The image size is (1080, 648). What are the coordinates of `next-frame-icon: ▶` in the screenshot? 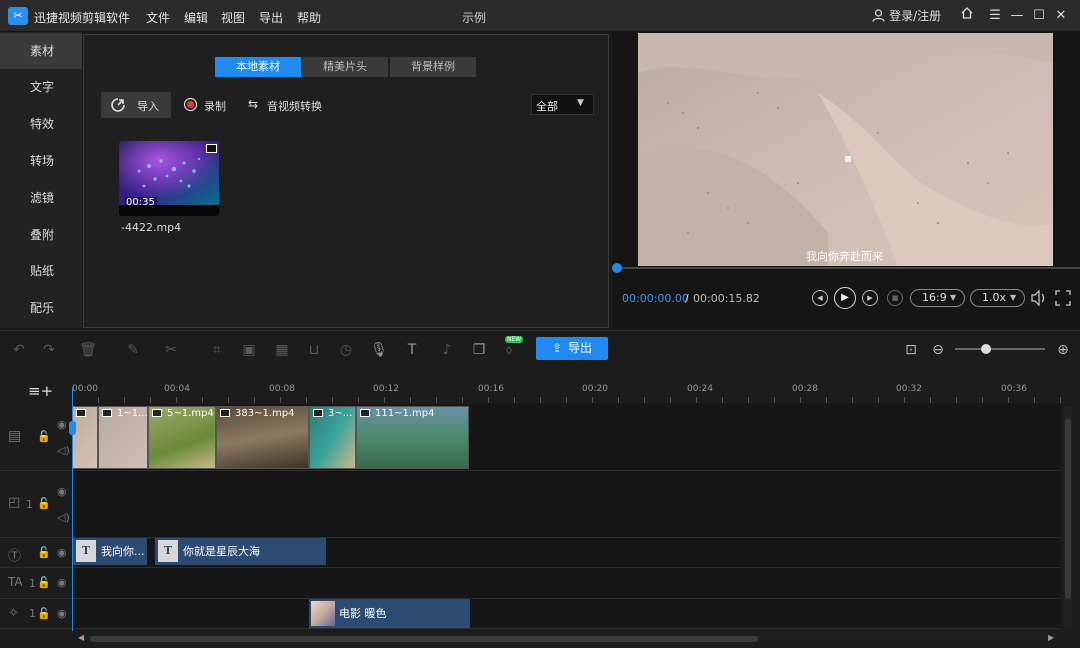 It's located at (870, 298).